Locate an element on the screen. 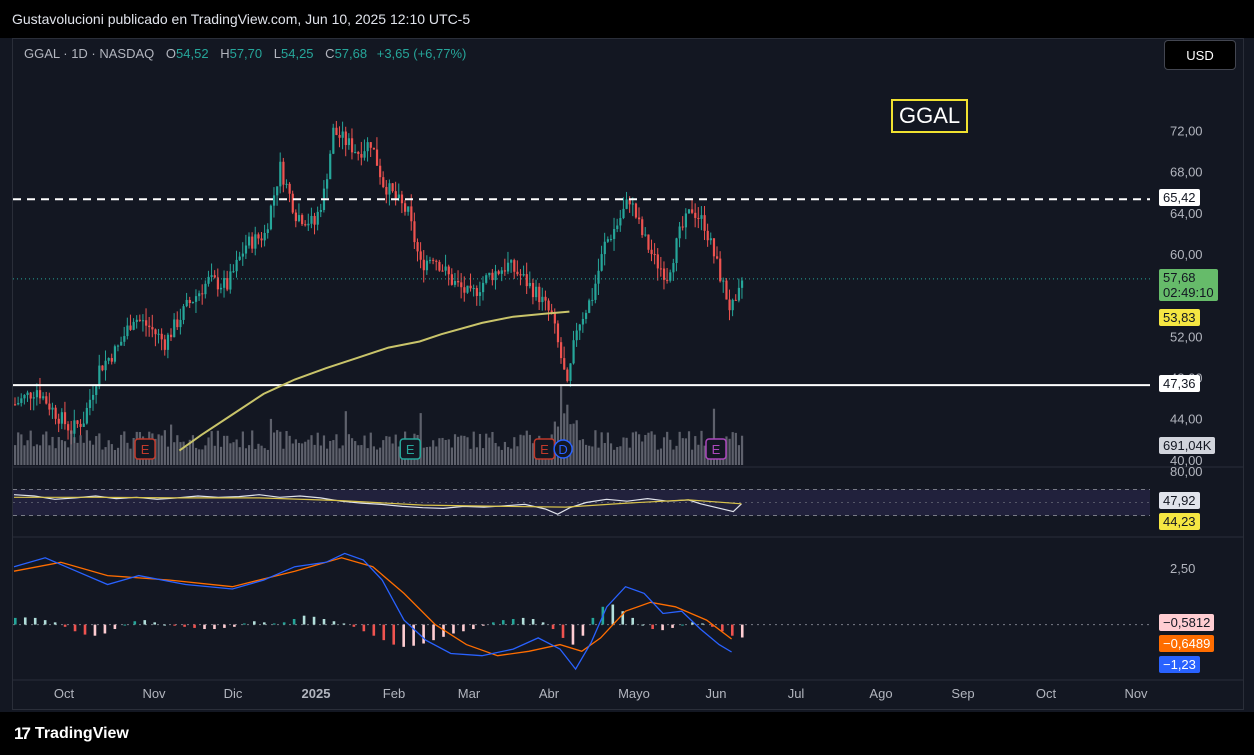  last-price-tag: 57,68 02:49:10 is located at coordinates (1188, 284).